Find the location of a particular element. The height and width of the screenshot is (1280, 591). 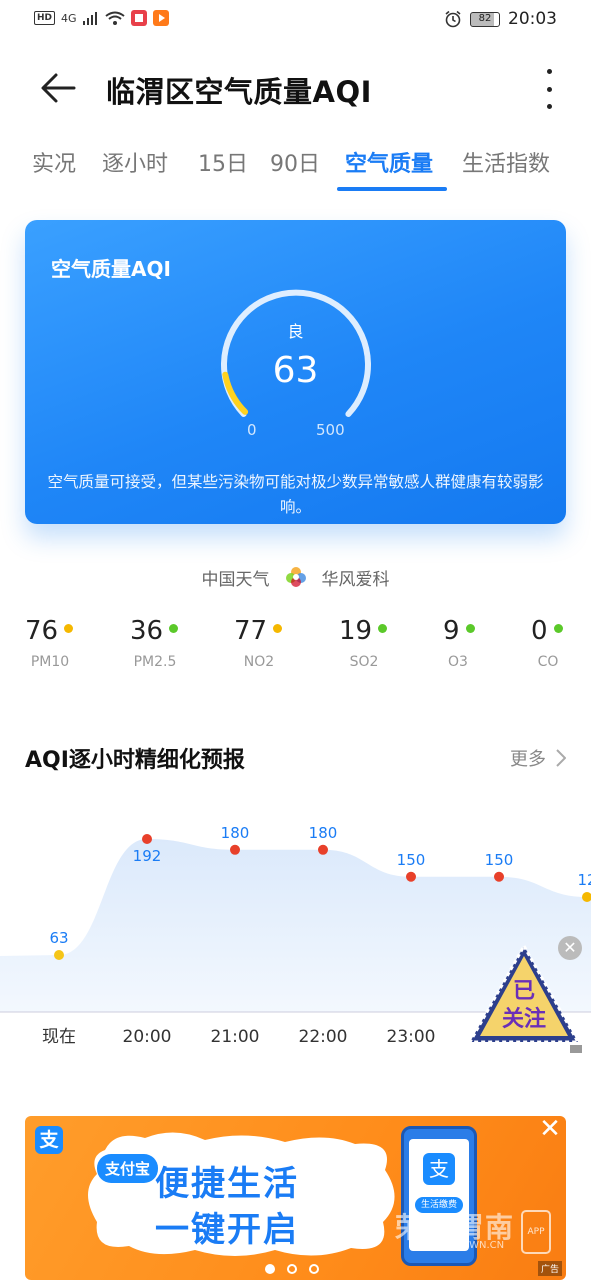

more-options-button is located at coordinates (549, 89).